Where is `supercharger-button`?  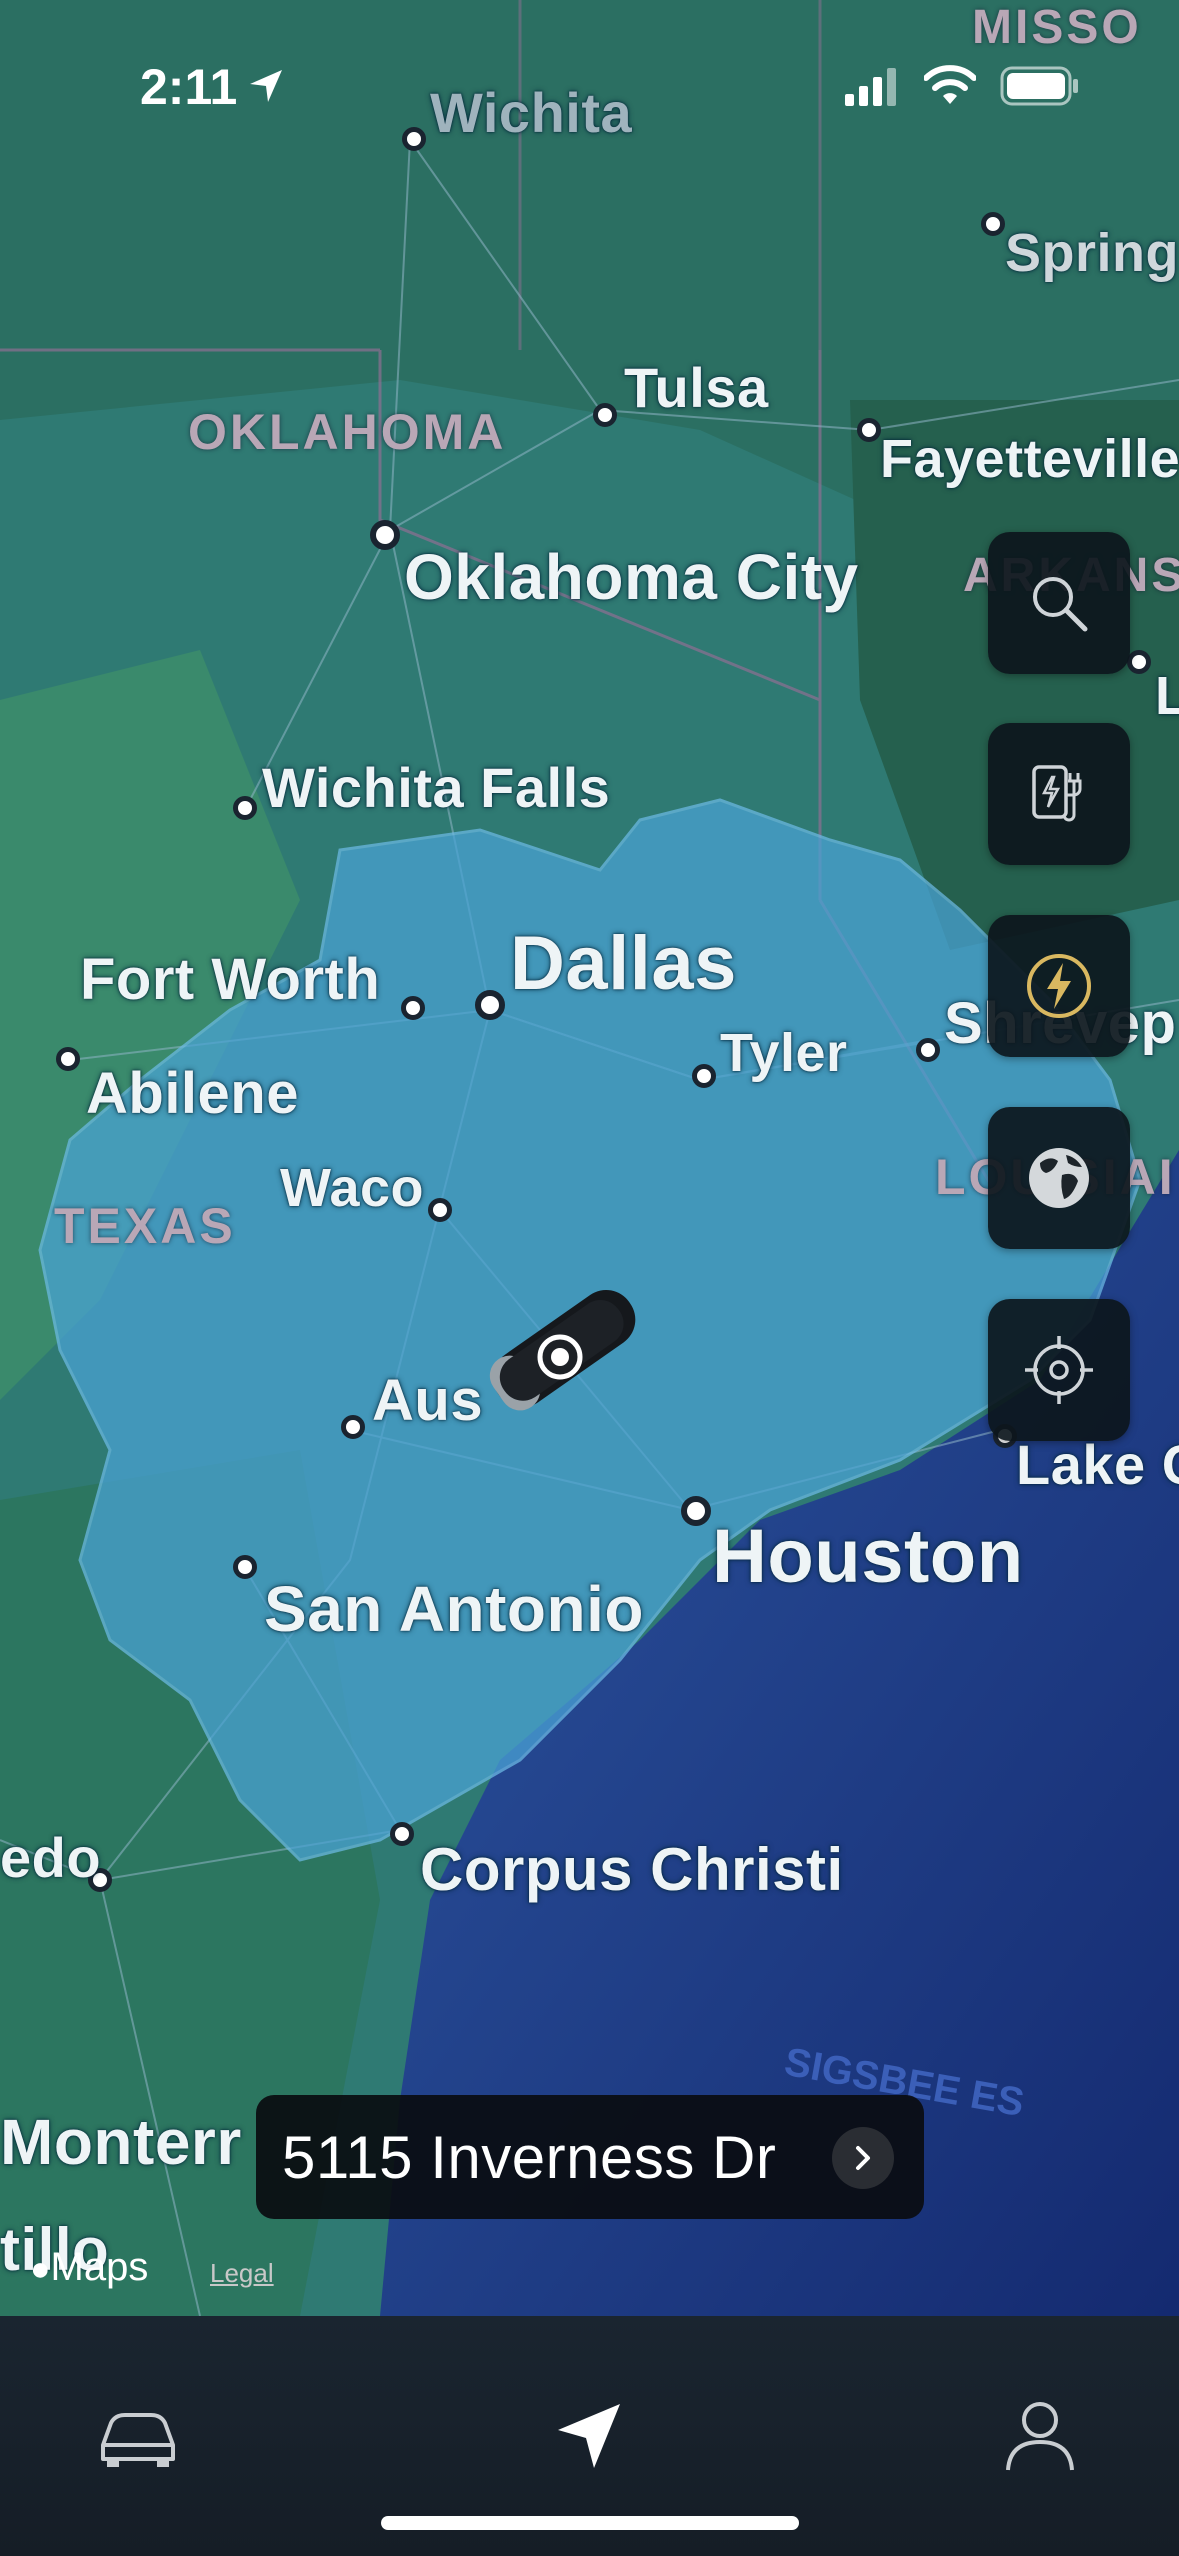 supercharger-button is located at coordinates (1059, 986).